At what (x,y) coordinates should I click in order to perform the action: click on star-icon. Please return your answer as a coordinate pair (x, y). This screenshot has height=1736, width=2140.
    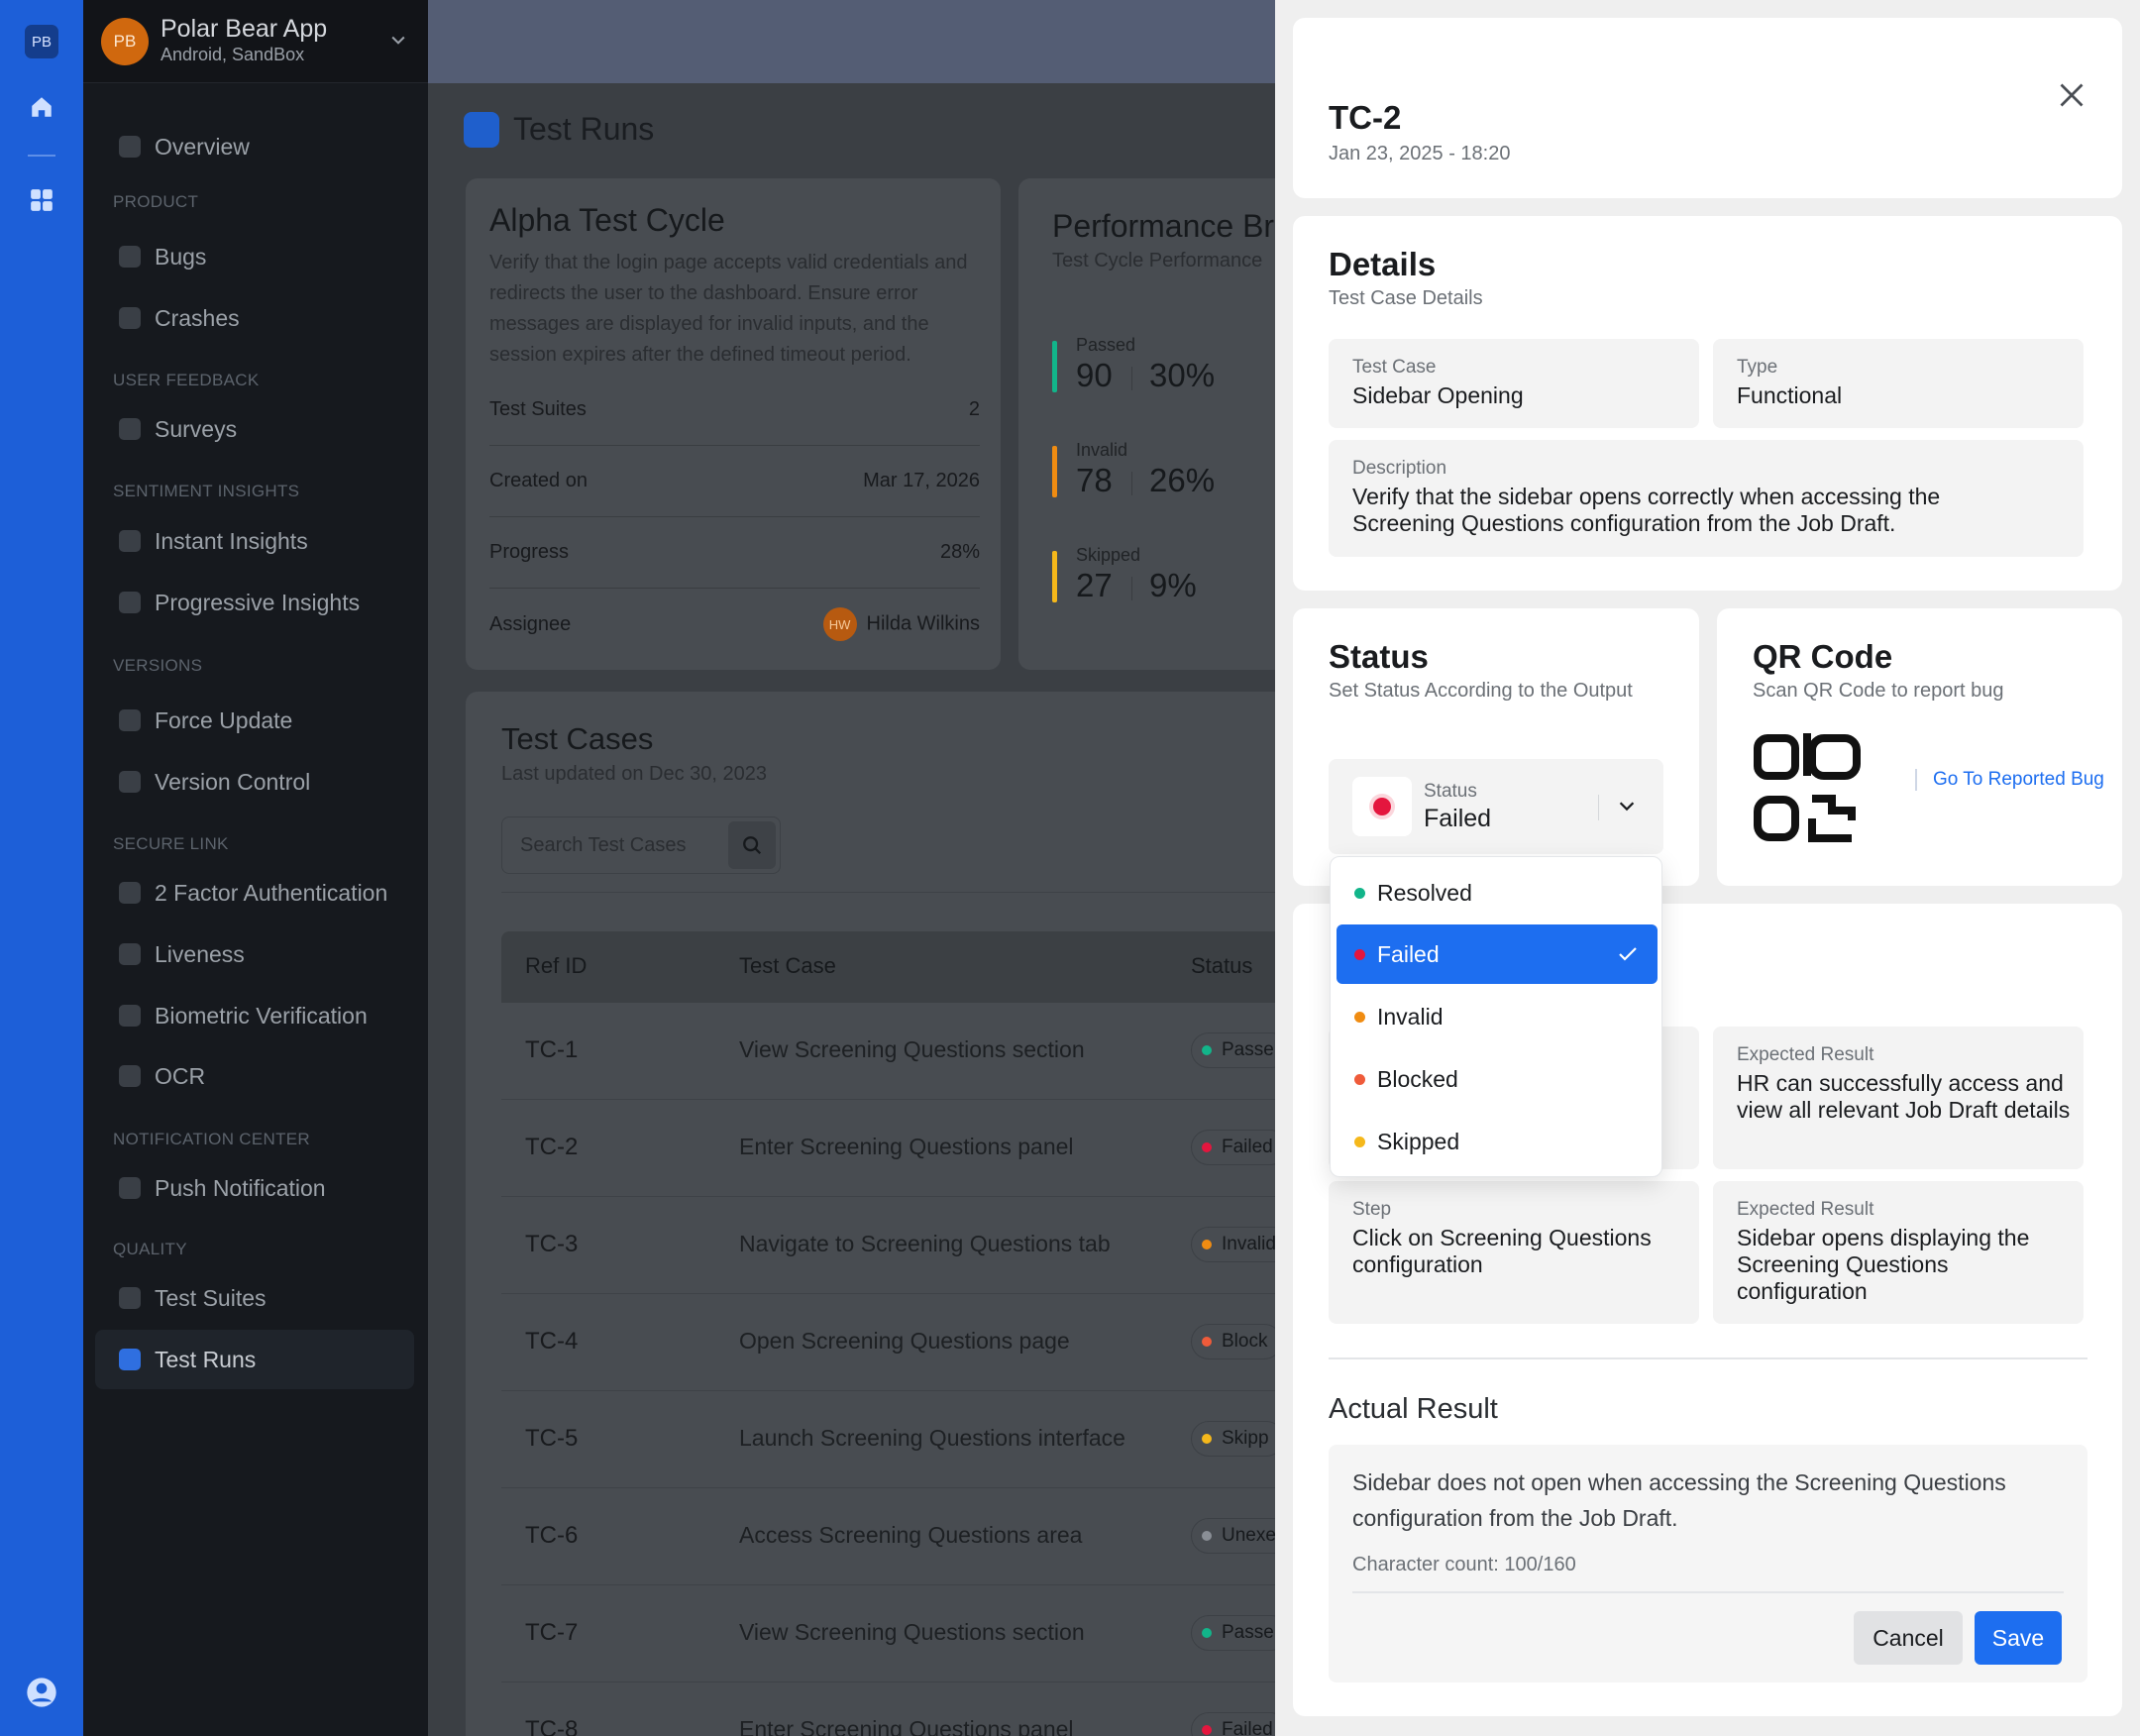
    Looking at the image, I should click on (130, 429).